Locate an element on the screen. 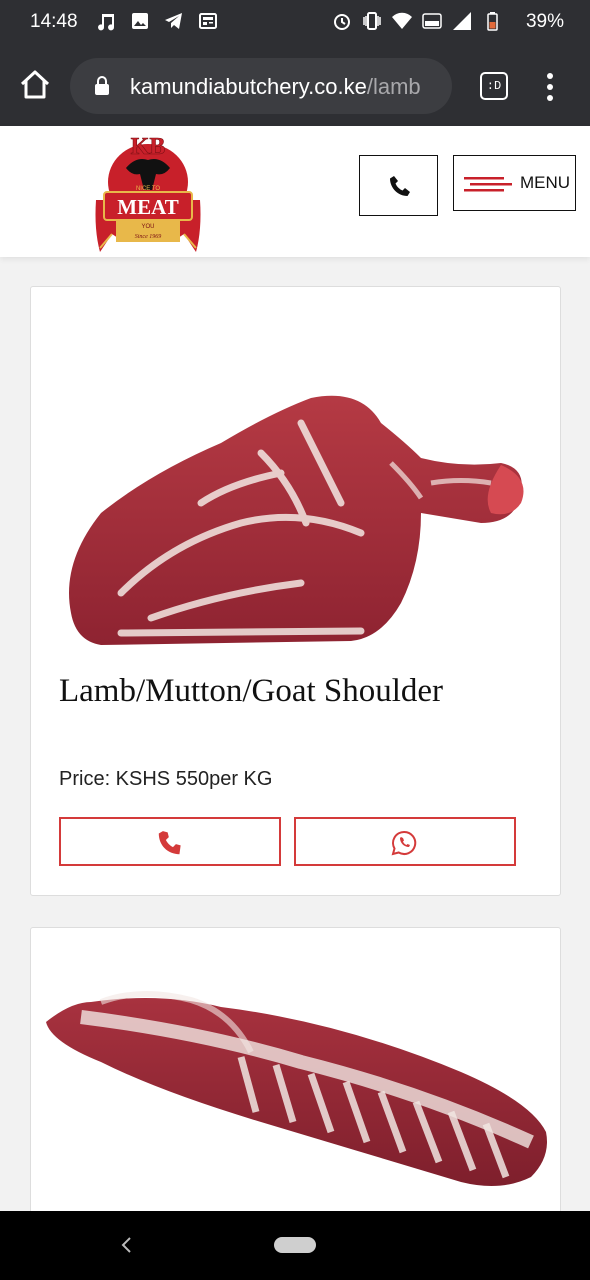 The height and width of the screenshot is (1280, 590). status-bar: 14:48 39% is located at coordinates (295, 23).